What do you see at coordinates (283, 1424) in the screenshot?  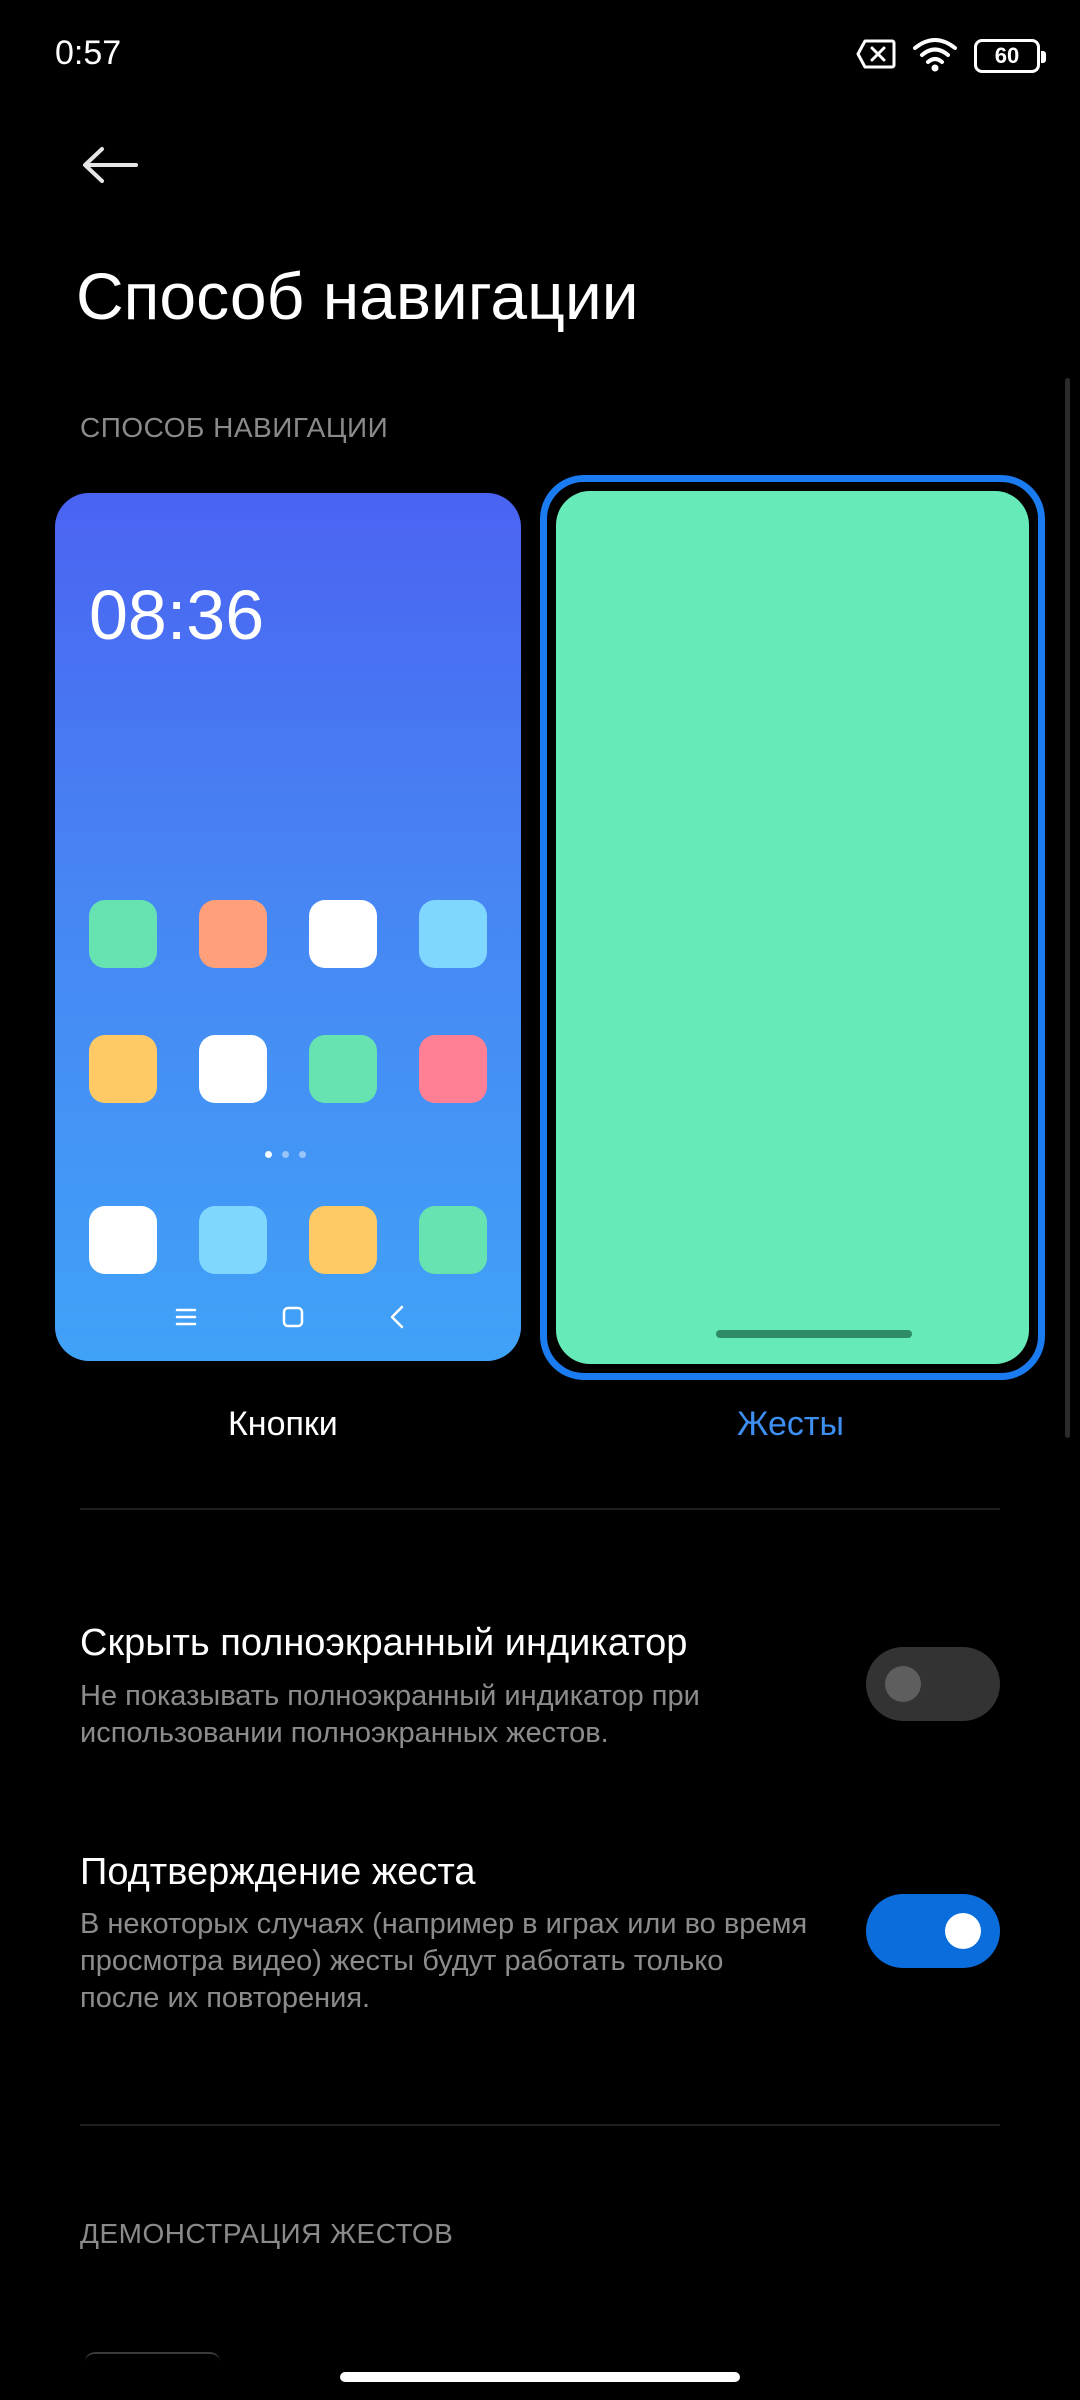 I see `option-label-buttons: Кнопки` at bounding box center [283, 1424].